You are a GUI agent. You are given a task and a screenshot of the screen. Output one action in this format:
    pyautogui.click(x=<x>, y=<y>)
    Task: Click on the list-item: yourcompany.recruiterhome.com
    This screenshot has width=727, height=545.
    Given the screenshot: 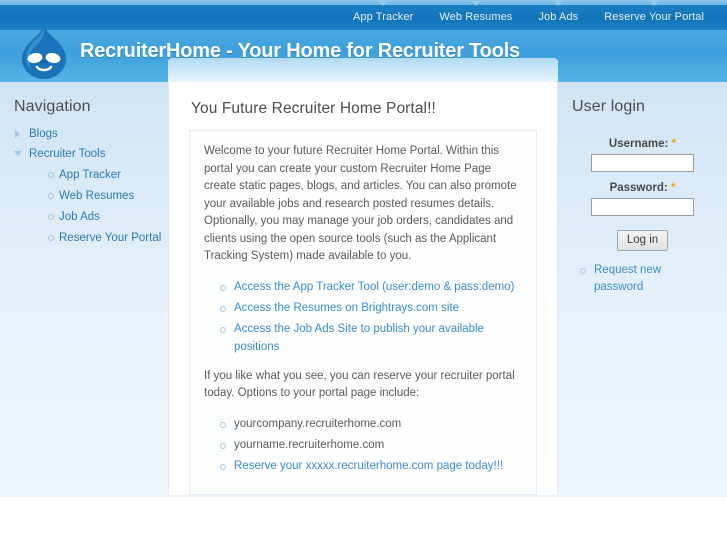 What is the action you would take?
    pyautogui.click(x=370, y=424)
    